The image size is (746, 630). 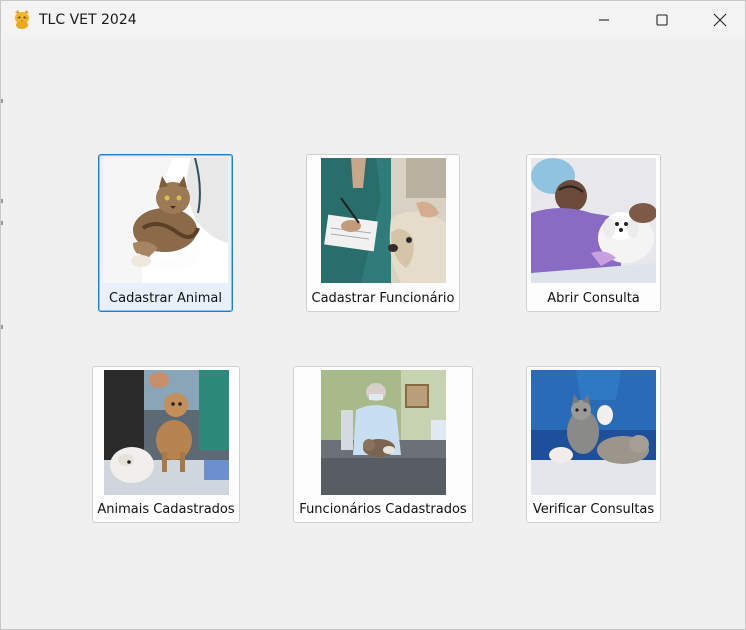 What do you see at coordinates (165, 298) in the screenshot?
I see `tile-label: Cadastrar Animal` at bounding box center [165, 298].